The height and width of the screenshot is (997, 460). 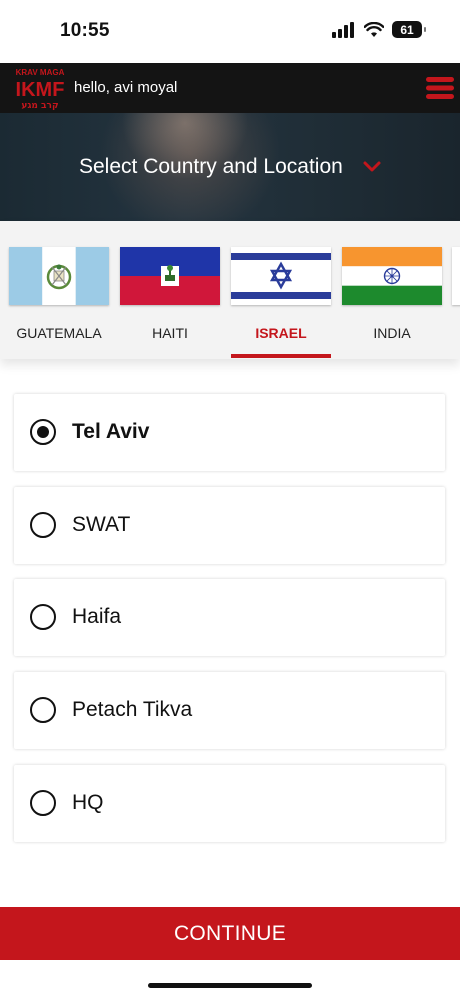 I want to click on location-label: Petach Tikva, so click(x=132, y=709).